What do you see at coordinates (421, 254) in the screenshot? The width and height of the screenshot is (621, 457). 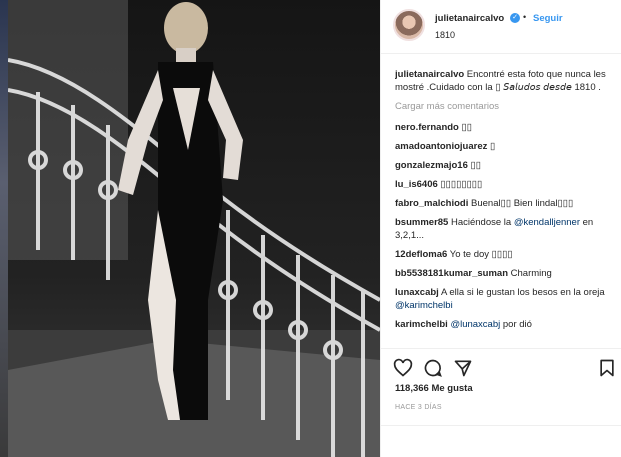 I see `comment-username: 12defloma6` at bounding box center [421, 254].